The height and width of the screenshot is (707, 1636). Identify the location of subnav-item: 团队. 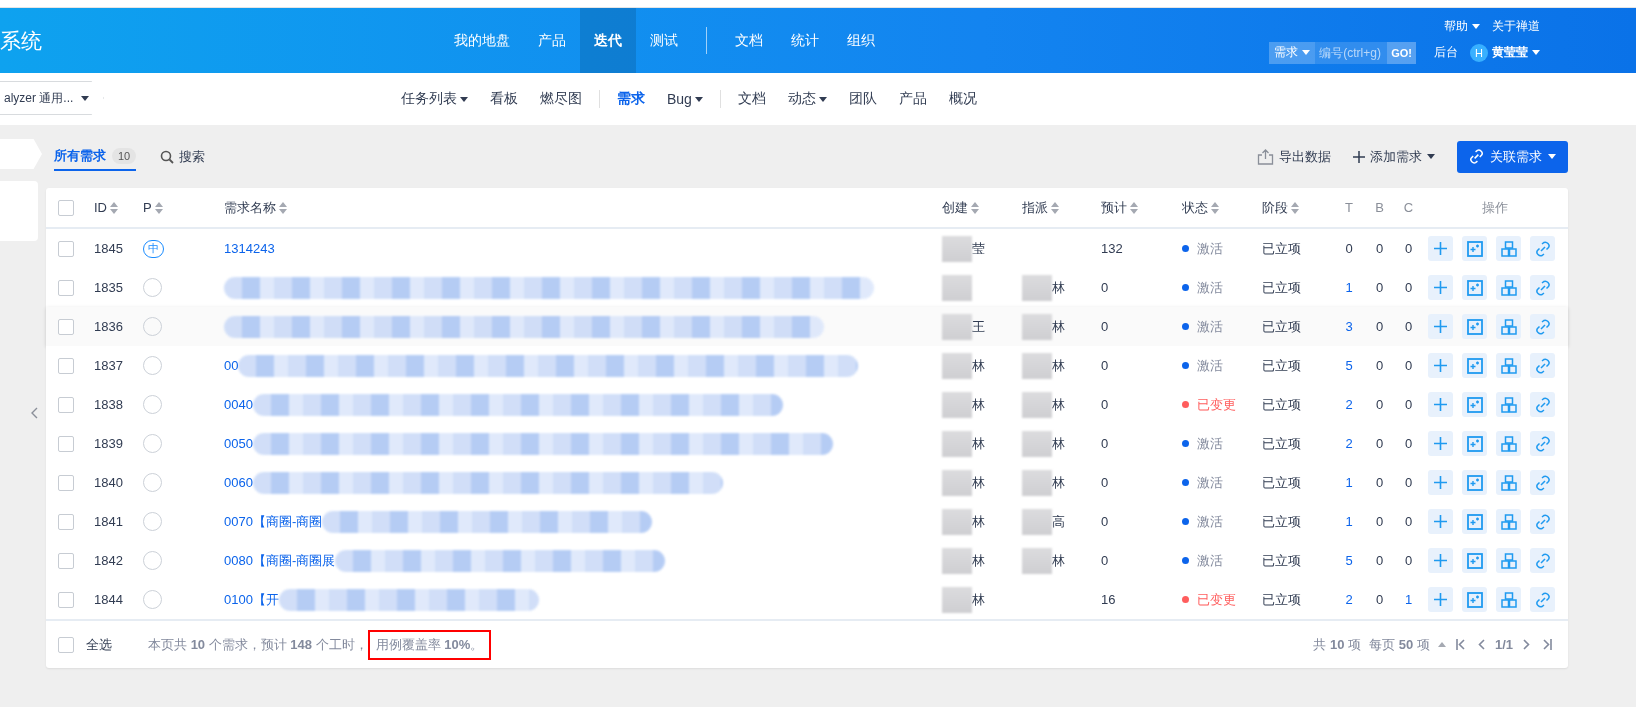
(862, 99).